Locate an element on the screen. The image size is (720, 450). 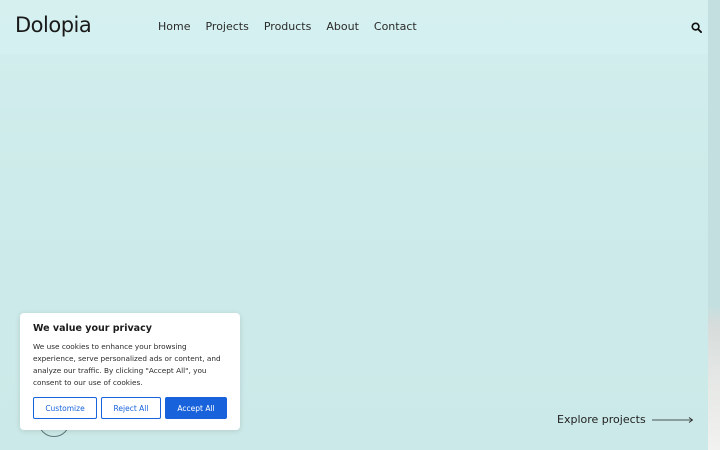
explore-projects-link: Explore projects is located at coordinates (625, 419).